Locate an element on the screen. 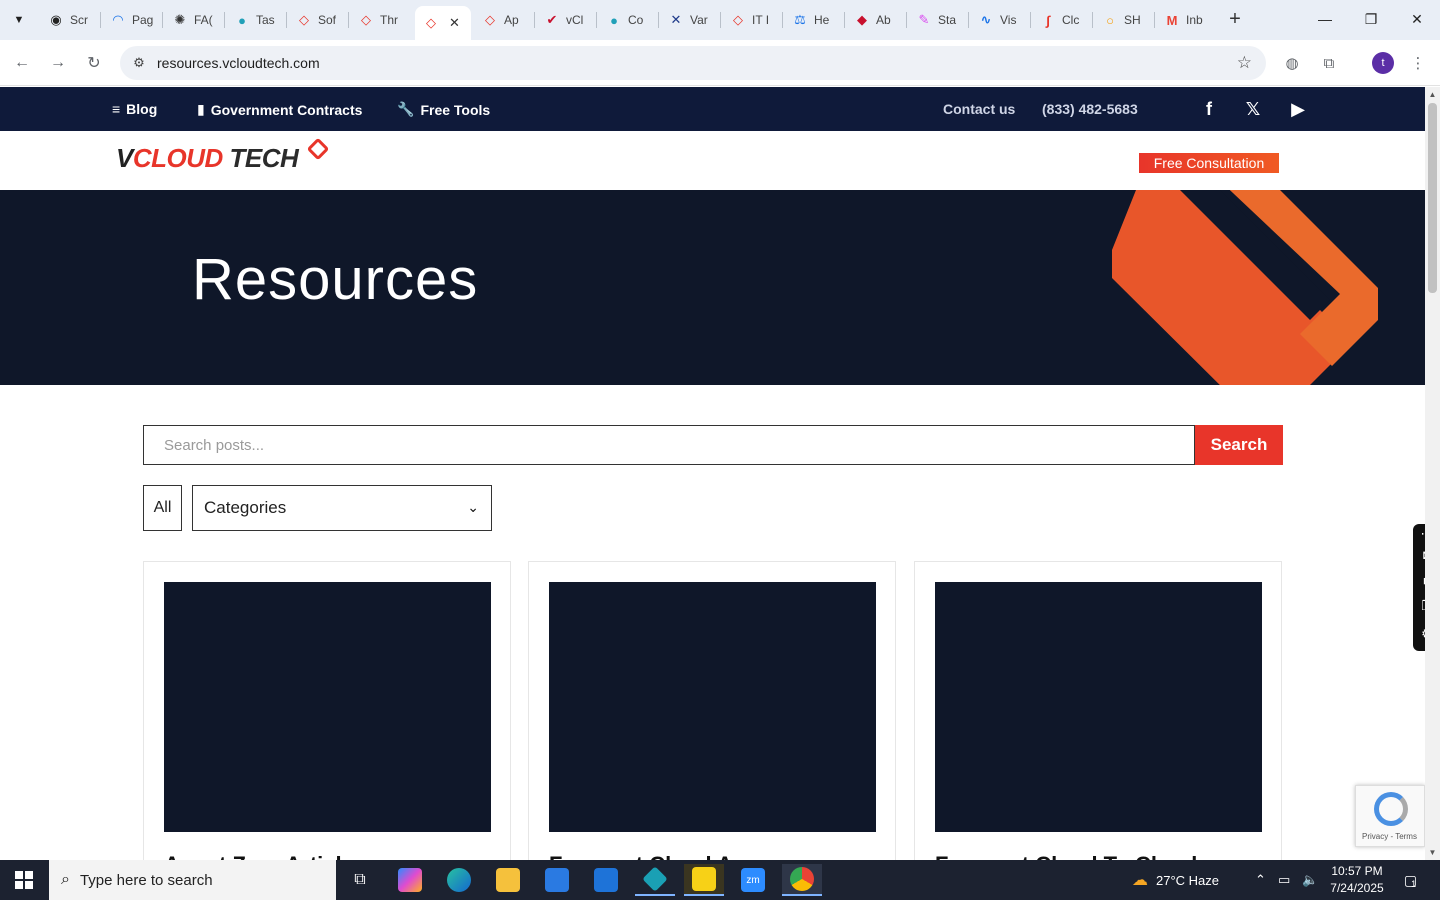 This screenshot has height=900, width=1440. nav-gov-contracts-link: ▮ Government Contracts is located at coordinates (279, 109).